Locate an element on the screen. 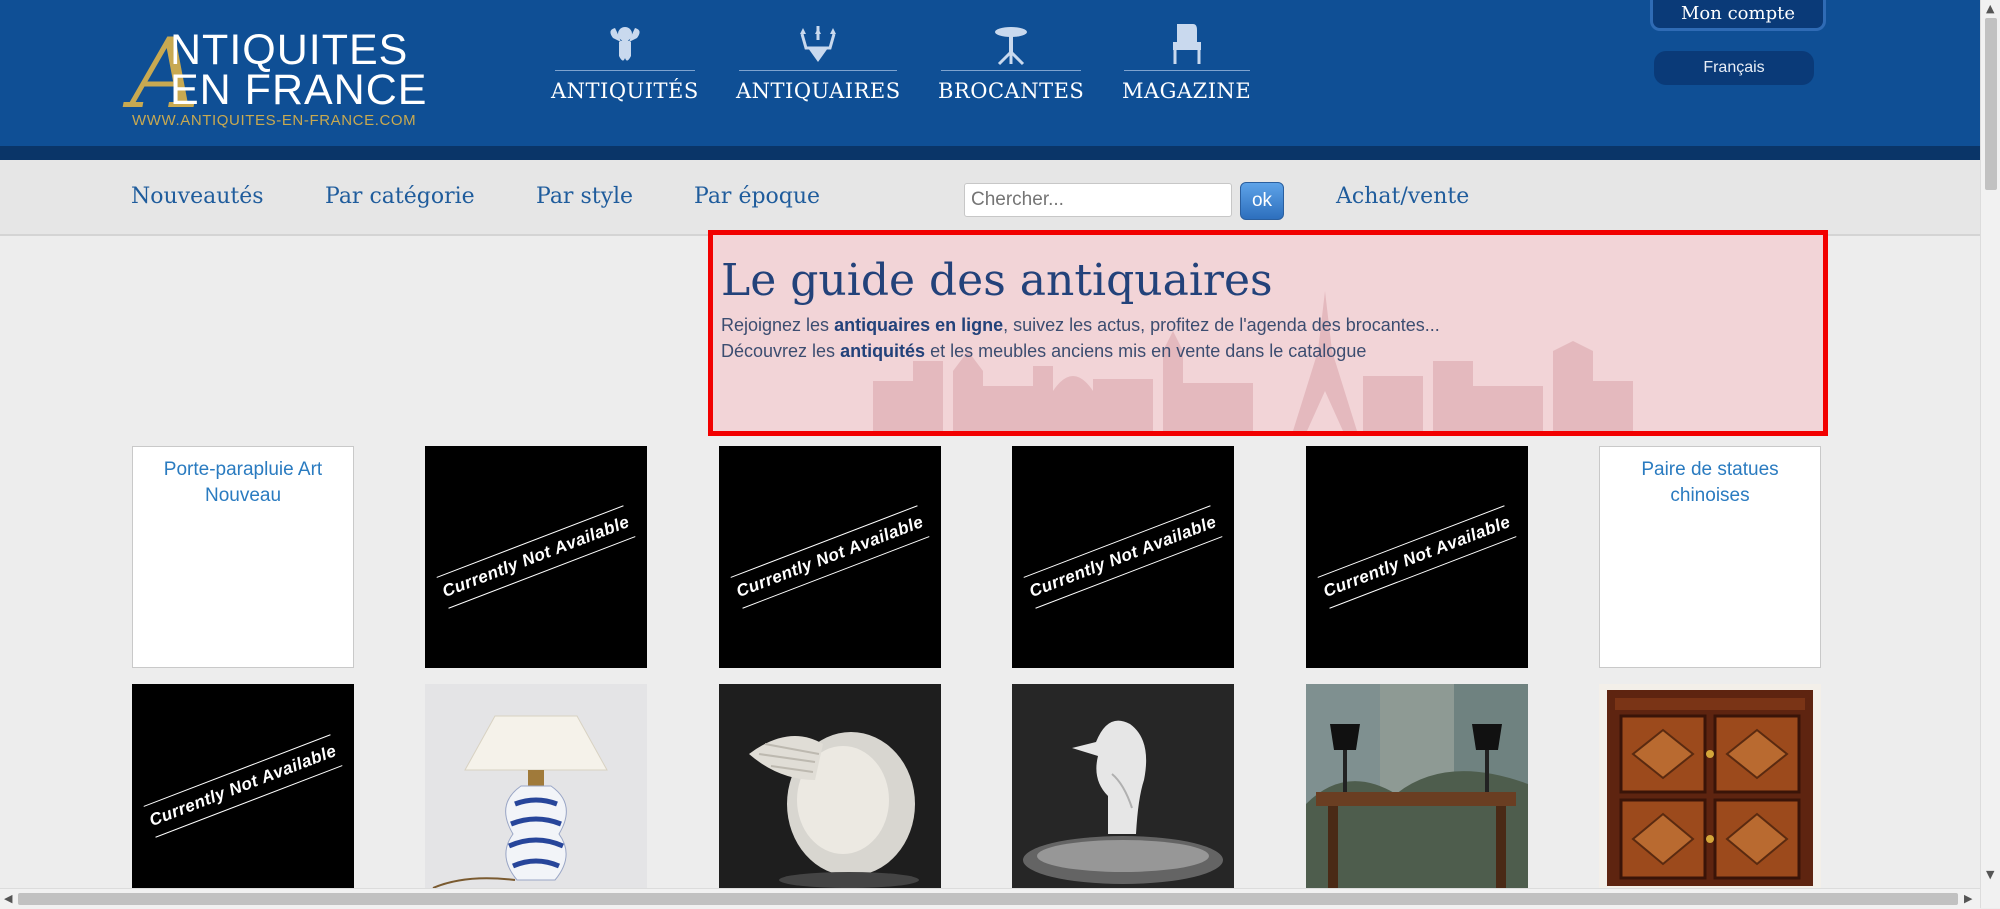  horizontal-scrollbar: ◀ ▶ is located at coordinates (990, 898).